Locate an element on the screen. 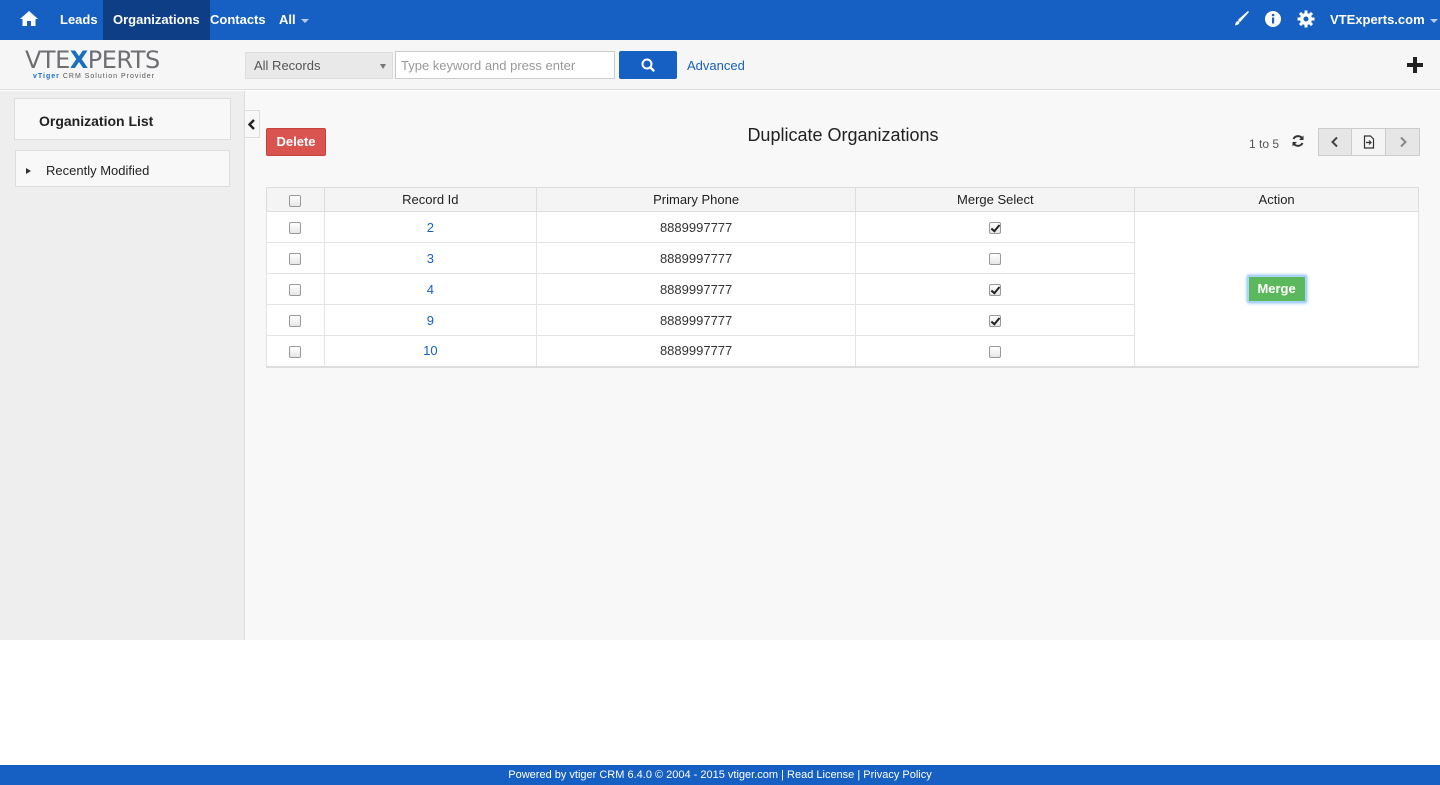 The height and width of the screenshot is (785, 1440). sidebar-item-recently-modified: Recently Modified is located at coordinates (122, 168).